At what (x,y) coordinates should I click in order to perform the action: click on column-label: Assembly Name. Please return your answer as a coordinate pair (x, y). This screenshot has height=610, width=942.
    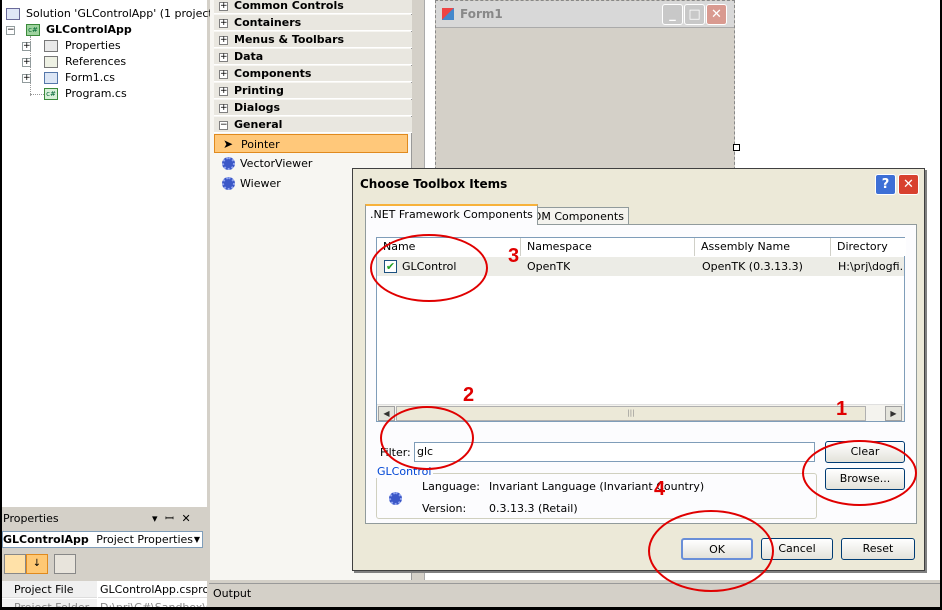
    Looking at the image, I should click on (745, 246).